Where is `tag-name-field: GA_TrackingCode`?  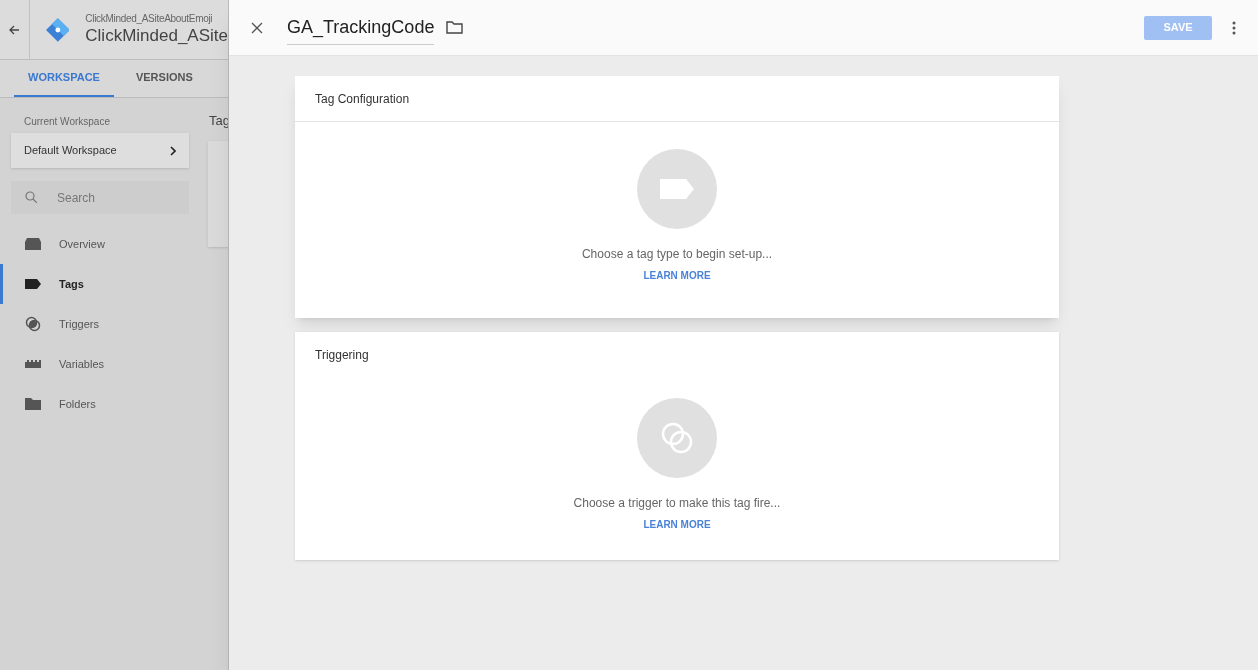 tag-name-field: GA_TrackingCode is located at coordinates (361, 29).